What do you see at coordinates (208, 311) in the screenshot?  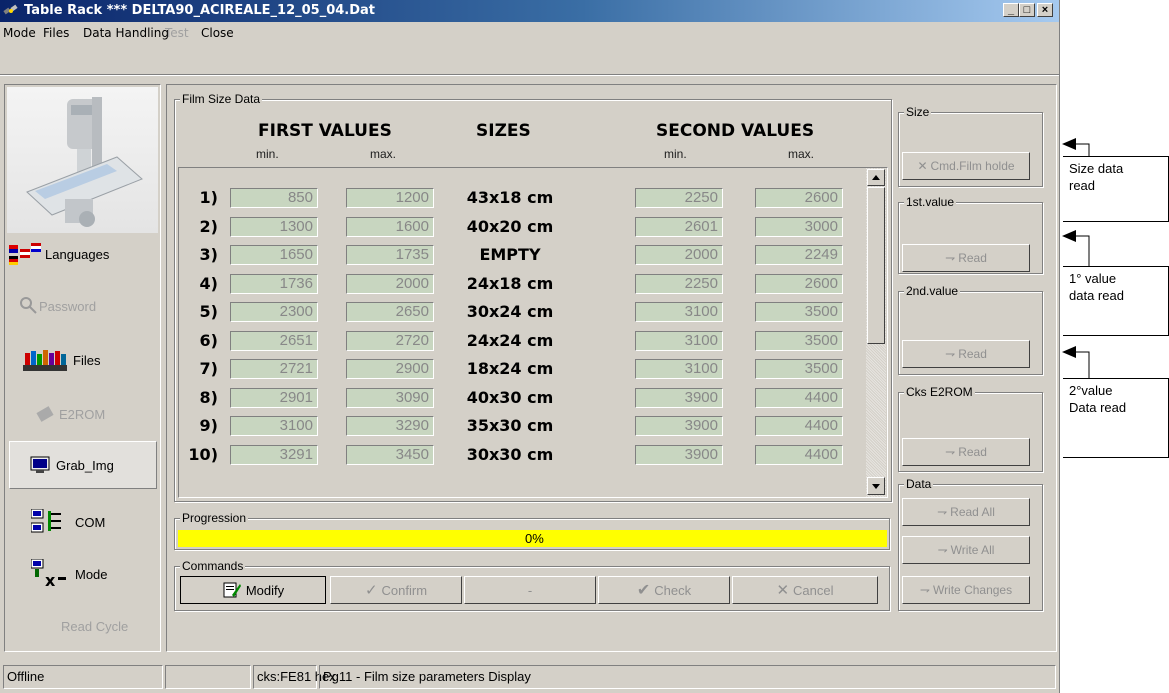 I see `row-number: 5)` at bounding box center [208, 311].